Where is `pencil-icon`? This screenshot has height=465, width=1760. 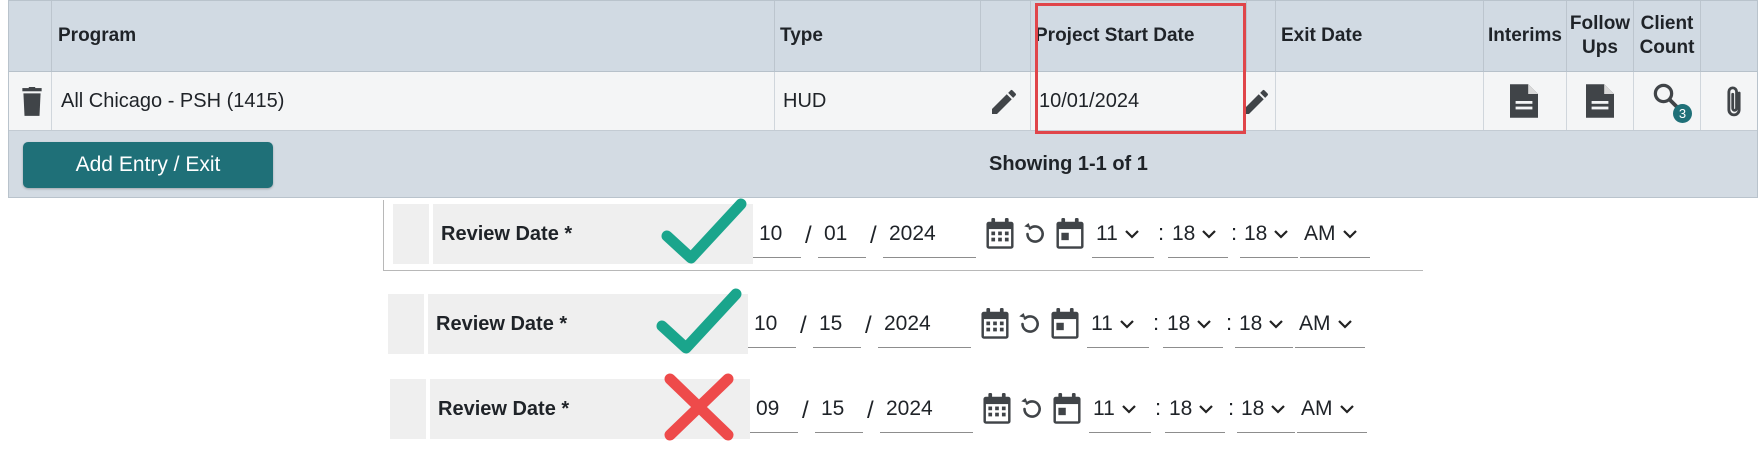
pencil-icon is located at coordinates (1004, 102).